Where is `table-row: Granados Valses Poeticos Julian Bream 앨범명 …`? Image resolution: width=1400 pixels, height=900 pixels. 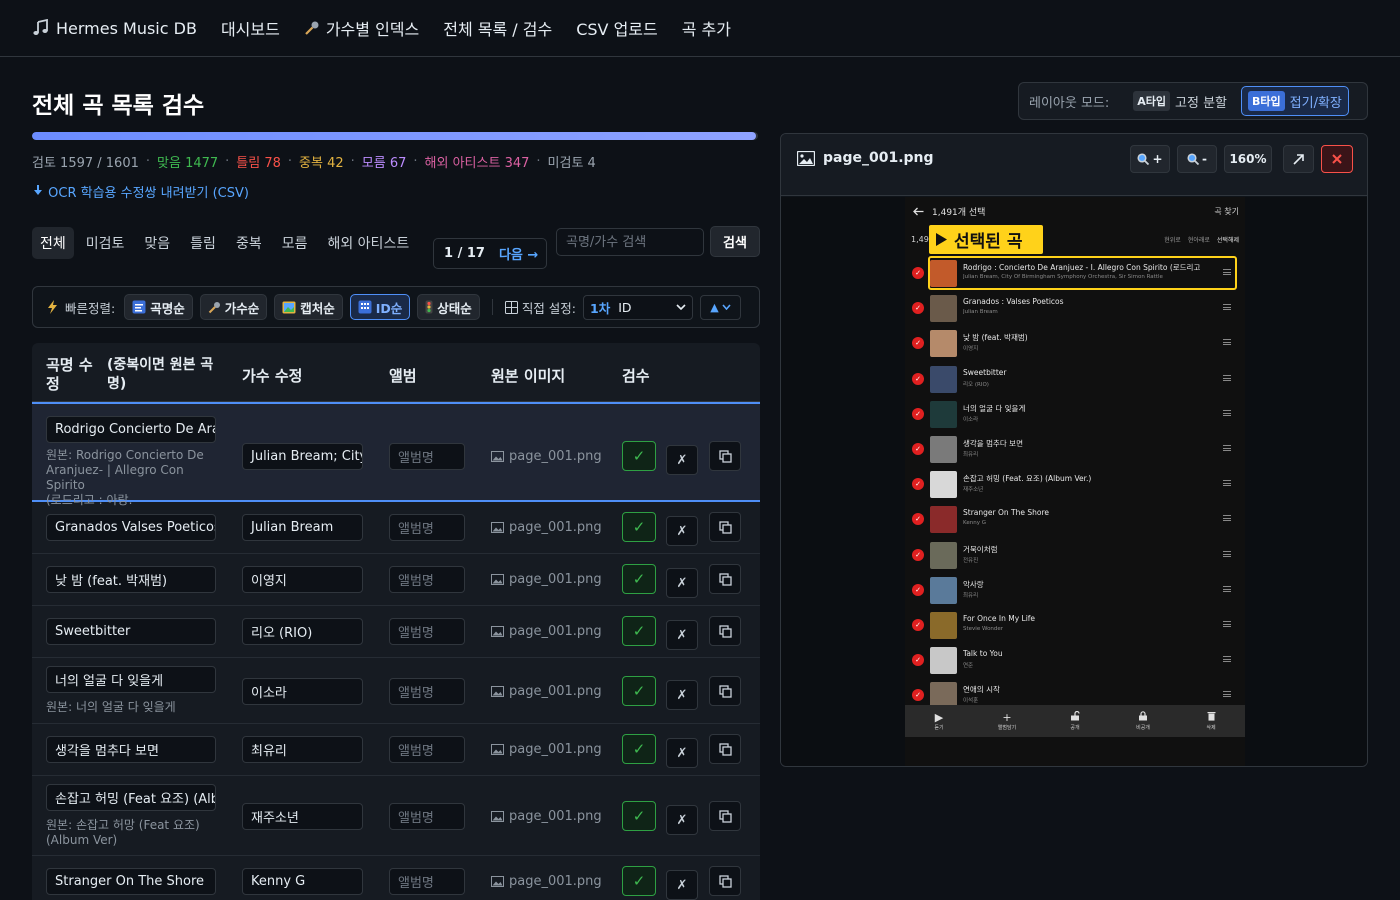 table-row: Granados Valses Poeticos Julian Bream 앨범명 … is located at coordinates (396, 528).